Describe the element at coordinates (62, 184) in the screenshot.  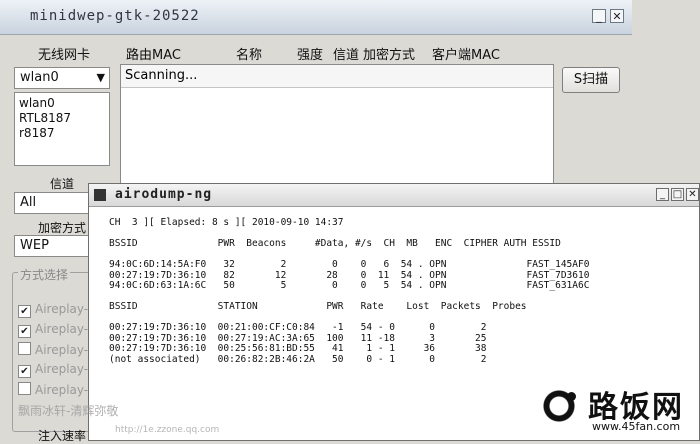
I see `channel-label: 信道` at that location.